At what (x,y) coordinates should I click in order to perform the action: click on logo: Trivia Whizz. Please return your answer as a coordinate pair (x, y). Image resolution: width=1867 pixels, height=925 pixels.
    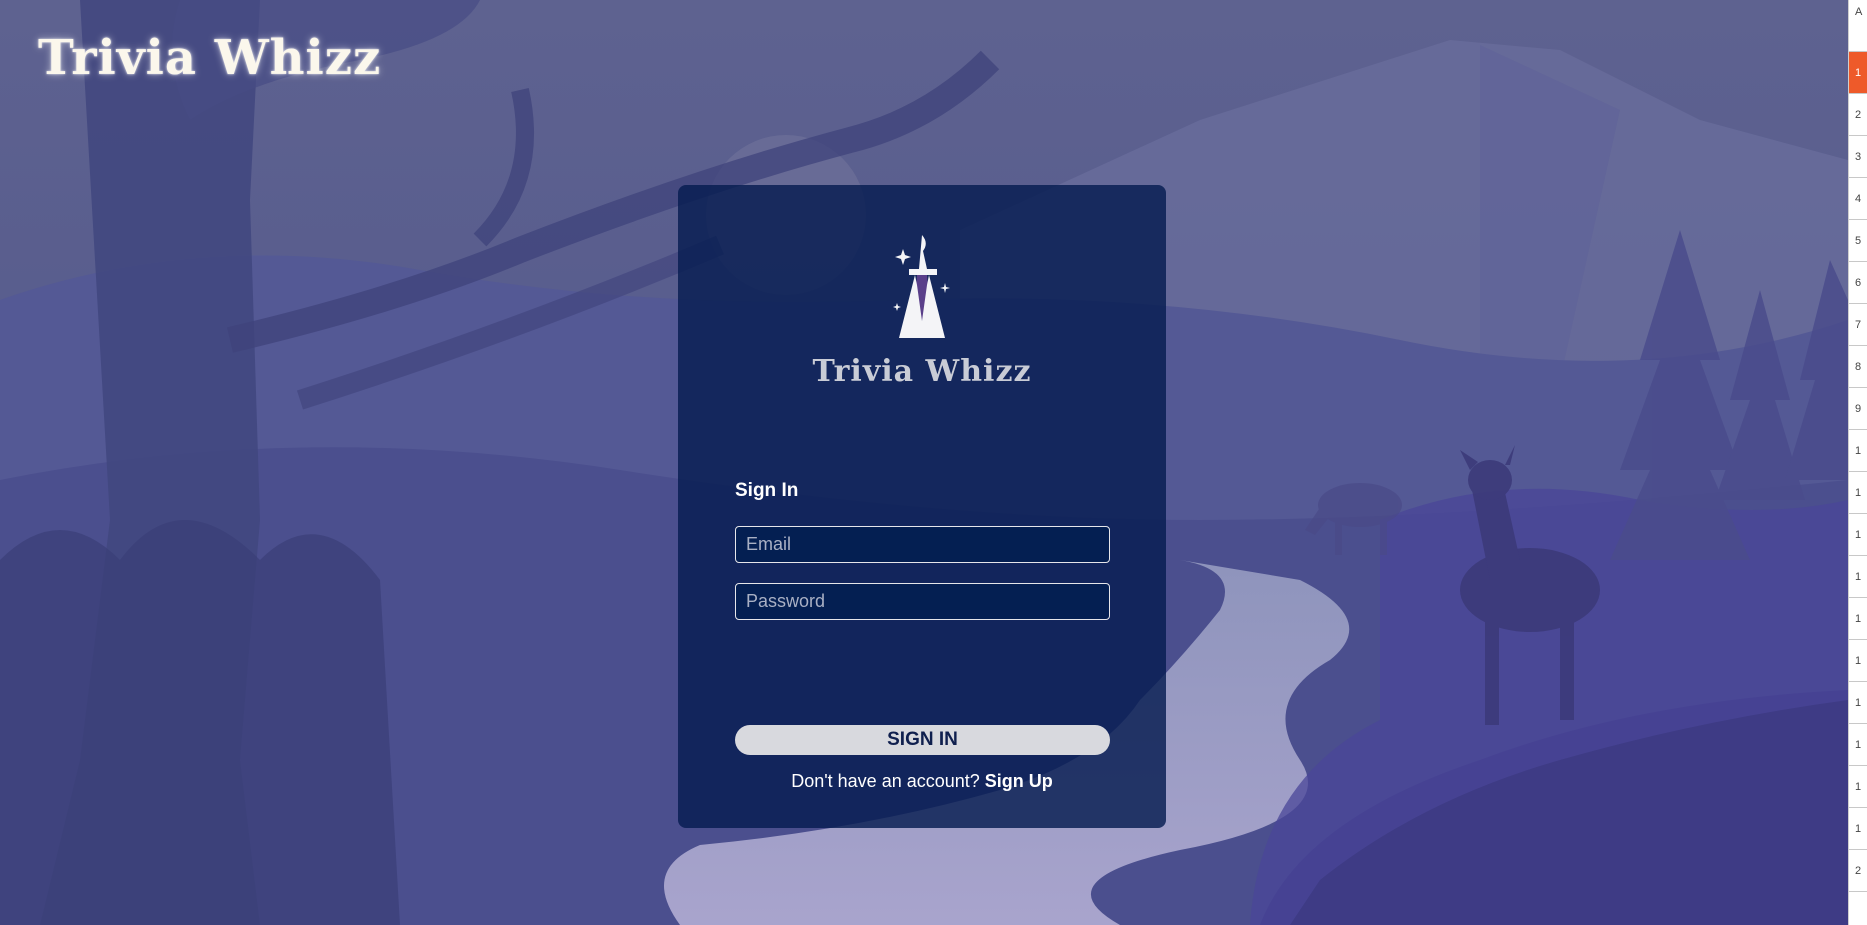
    Looking at the image, I should click on (922, 311).